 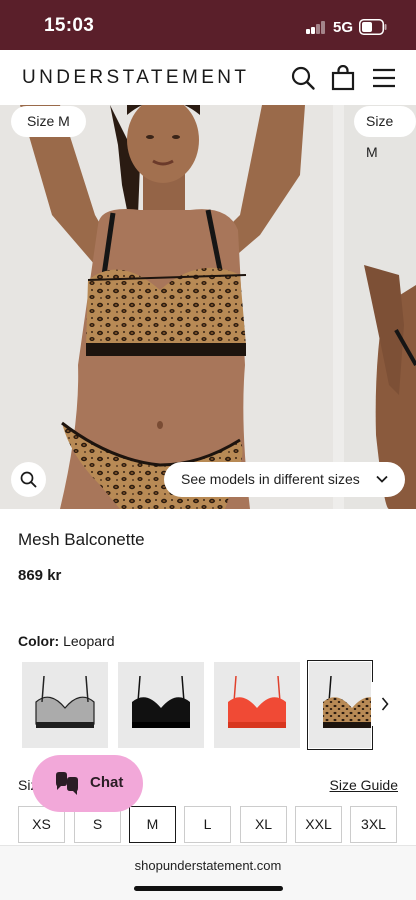 I want to click on size-option-xxl: XXL, so click(x=318, y=824).